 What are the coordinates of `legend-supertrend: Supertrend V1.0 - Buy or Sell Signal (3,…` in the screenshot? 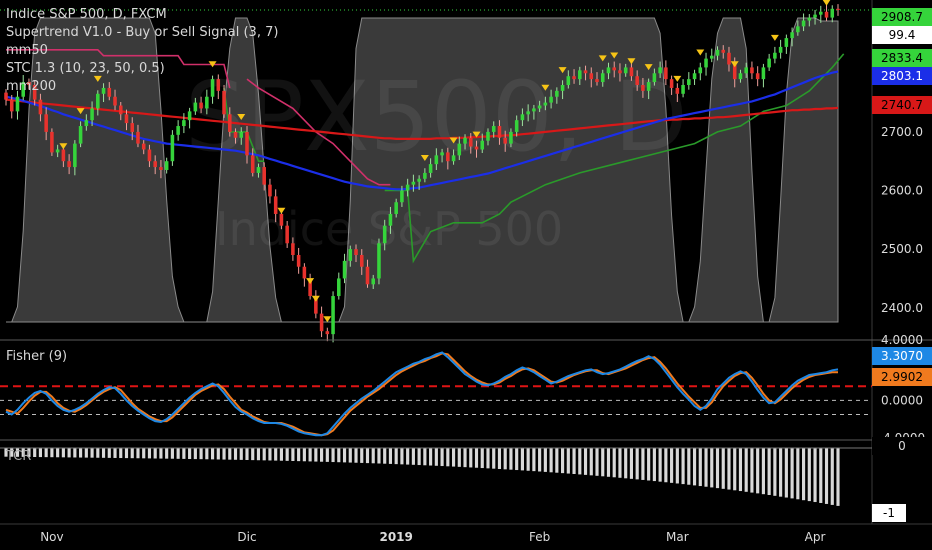 It's located at (142, 33).